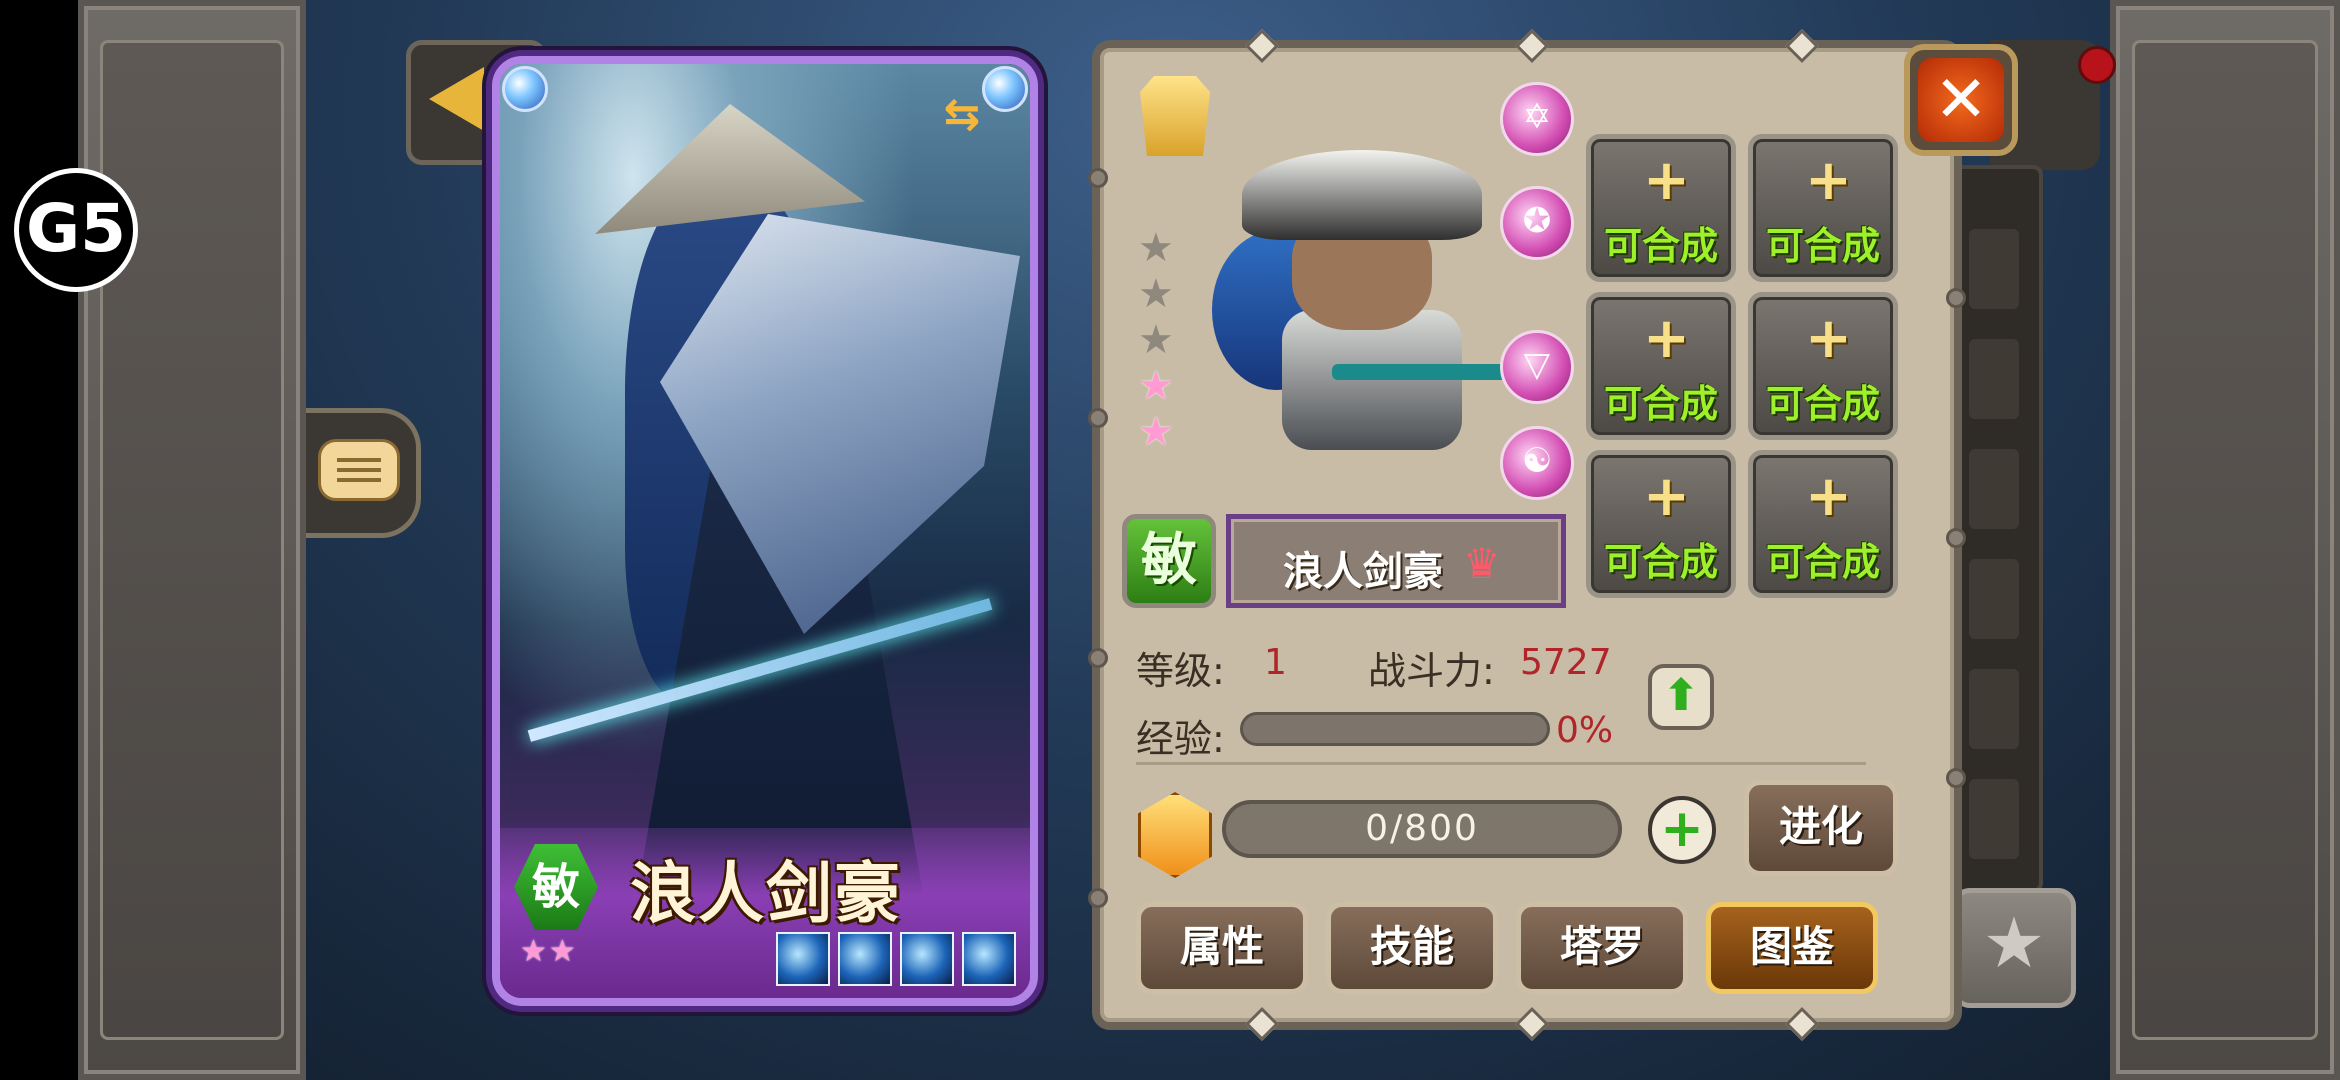 Image resolution: width=2340 pixels, height=1080 pixels. I want to click on armor-icon, so click(1175, 116).